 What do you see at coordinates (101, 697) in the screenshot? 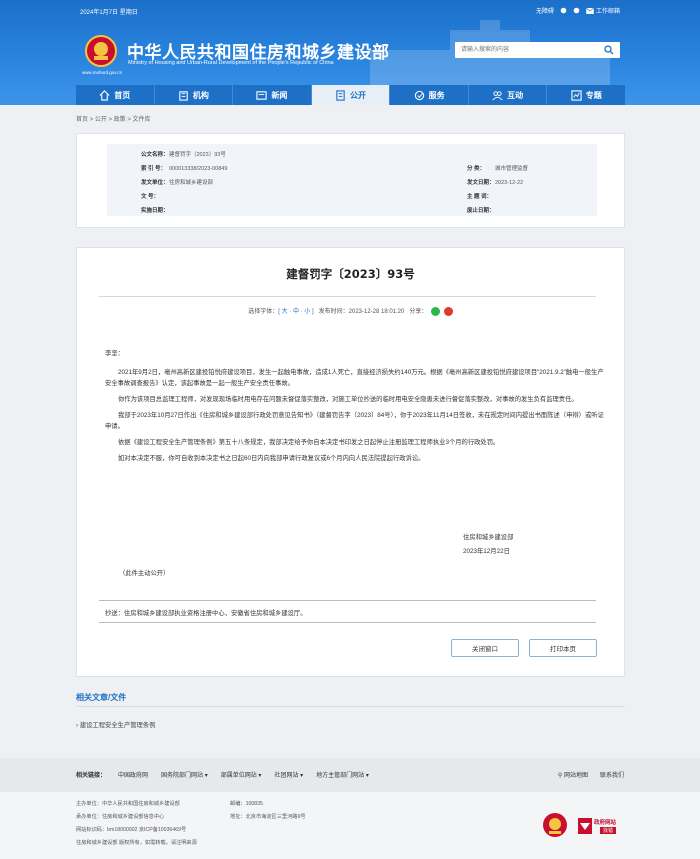
I see `related-title: 相关文章/文件` at bounding box center [101, 697].